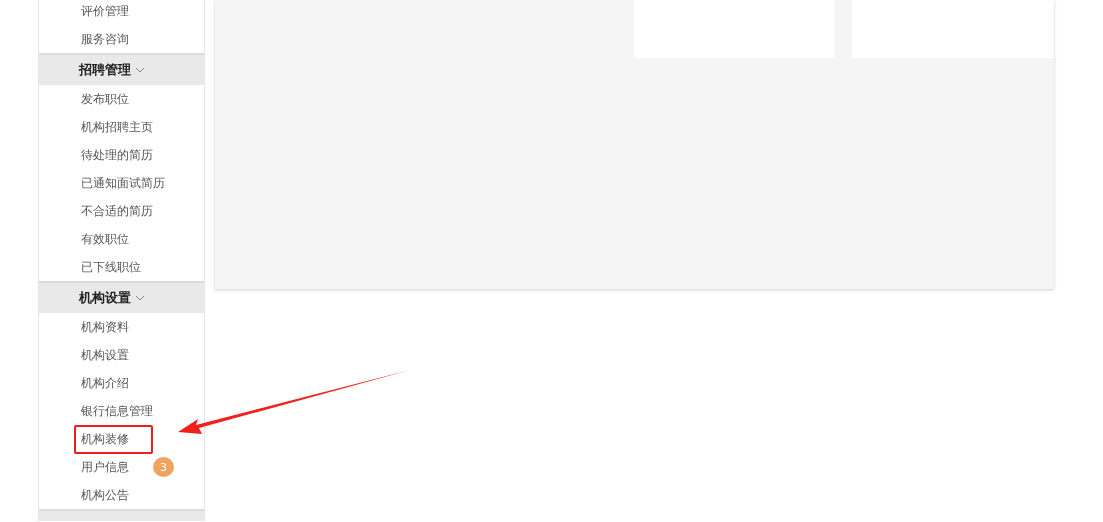 Image resolution: width=1103 pixels, height=522 pixels. What do you see at coordinates (105, 495) in the screenshot?
I see `sidebar-item: 机构公告` at bounding box center [105, 495].